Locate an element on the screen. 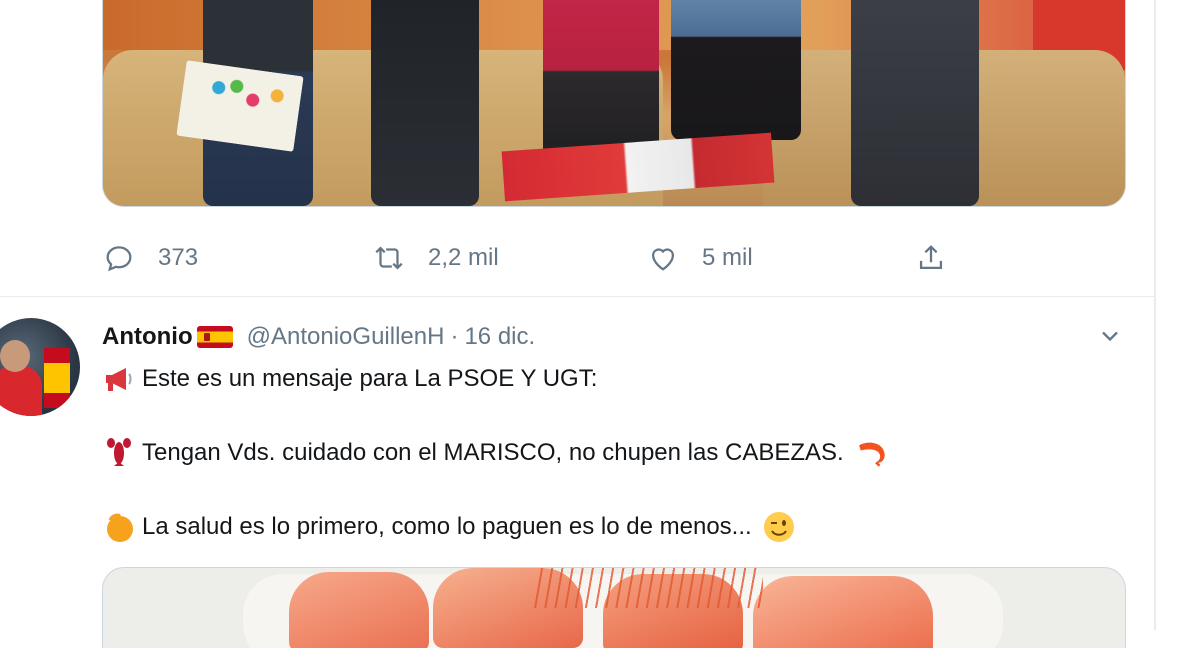 The image size is (1200, 648). user-handle: @AntonioGuillenH is located at coordinates (346, 337).